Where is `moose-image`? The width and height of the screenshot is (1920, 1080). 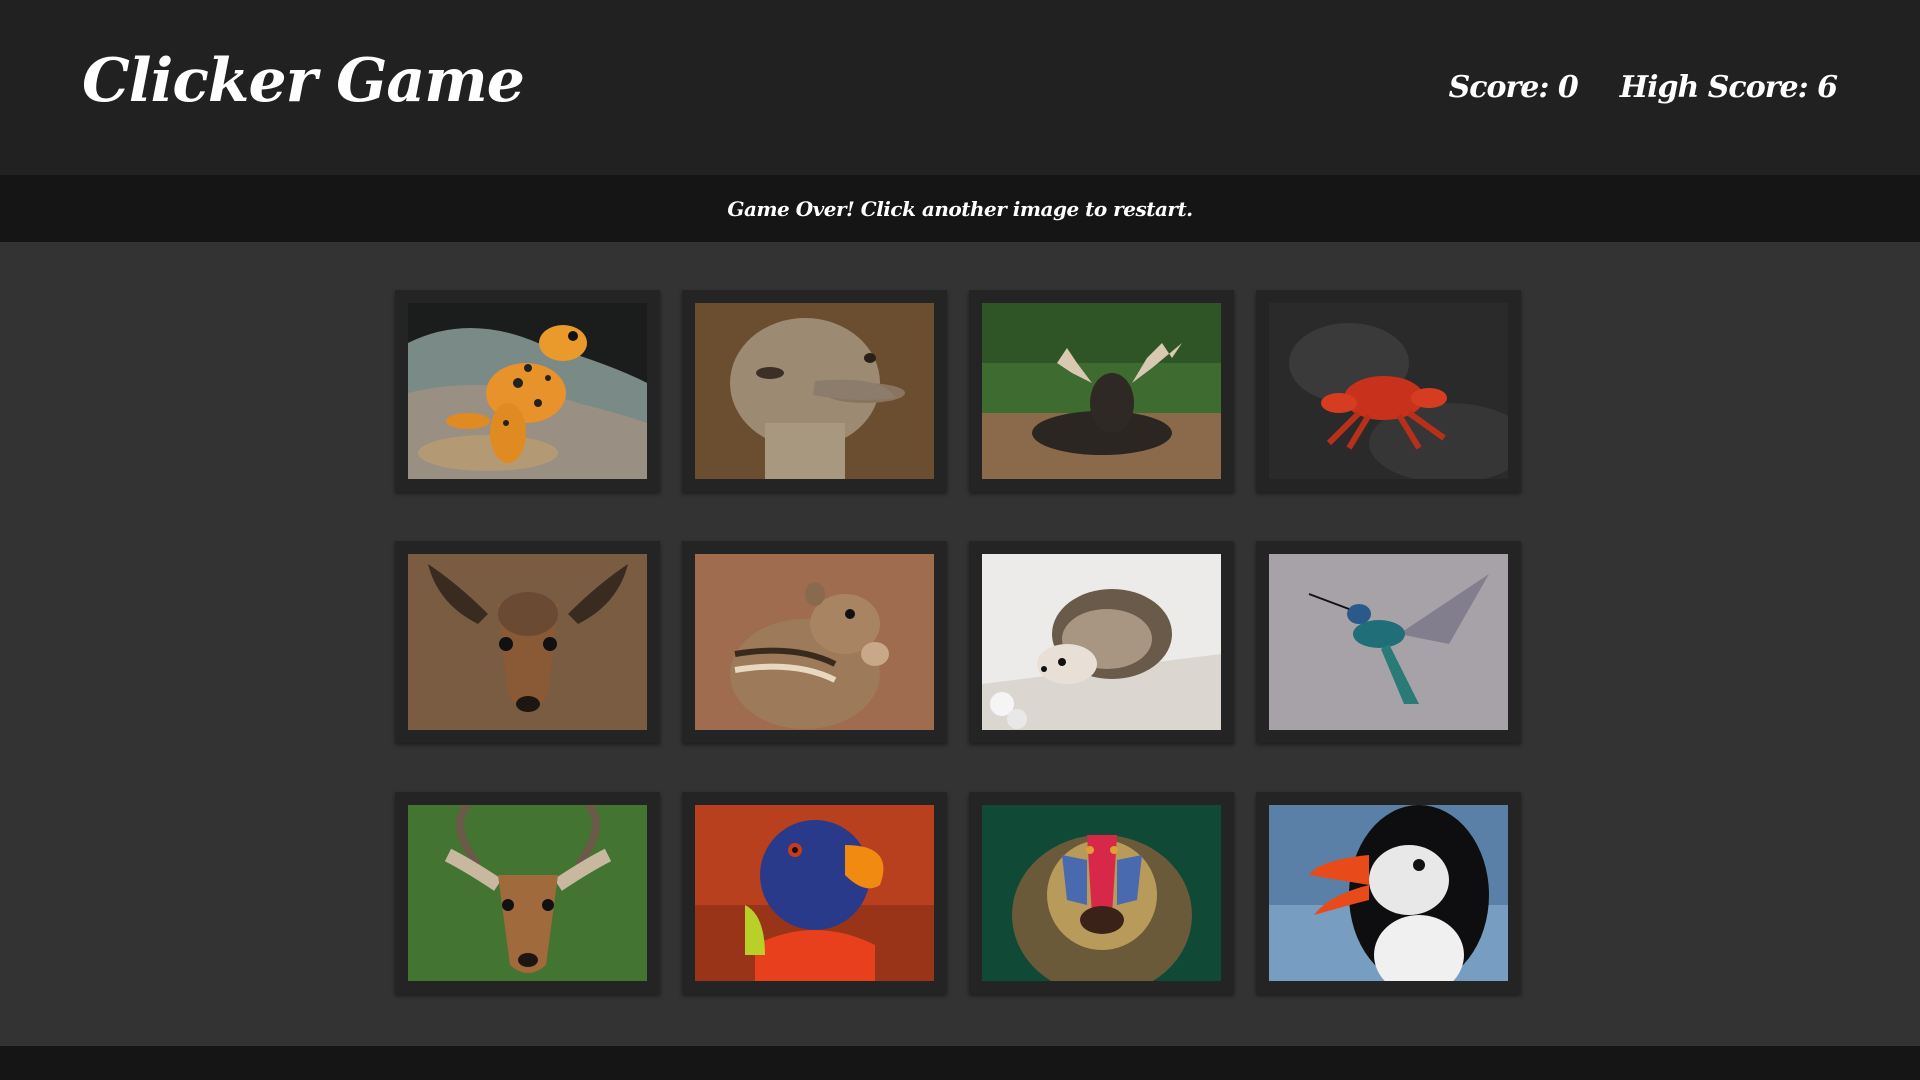 moose-image is located at coordinates (1101, 391).